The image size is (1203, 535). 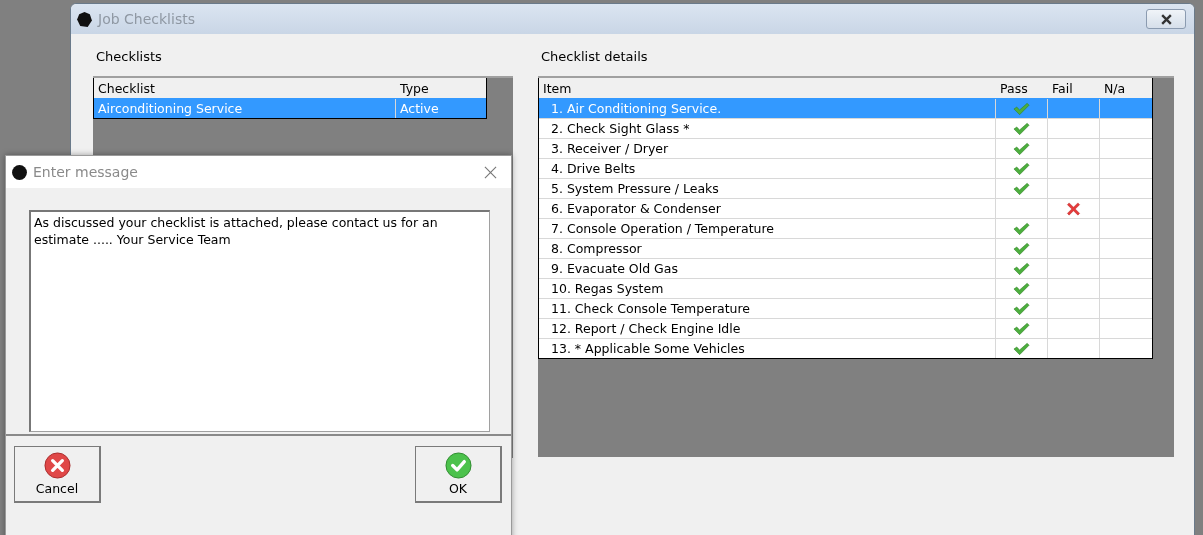 I want to click on window-title: Job Checklists, so click(x=147, y=19).